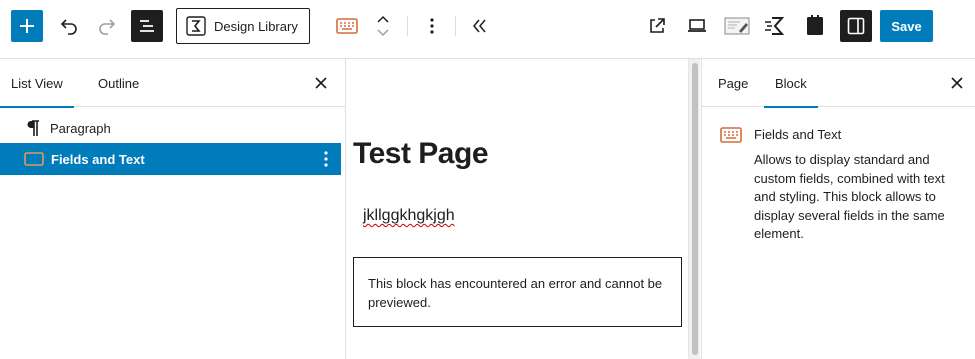 The height and width of the screenshot is (359, 975). I want to click on tab-page: Page, so click(733, 83).